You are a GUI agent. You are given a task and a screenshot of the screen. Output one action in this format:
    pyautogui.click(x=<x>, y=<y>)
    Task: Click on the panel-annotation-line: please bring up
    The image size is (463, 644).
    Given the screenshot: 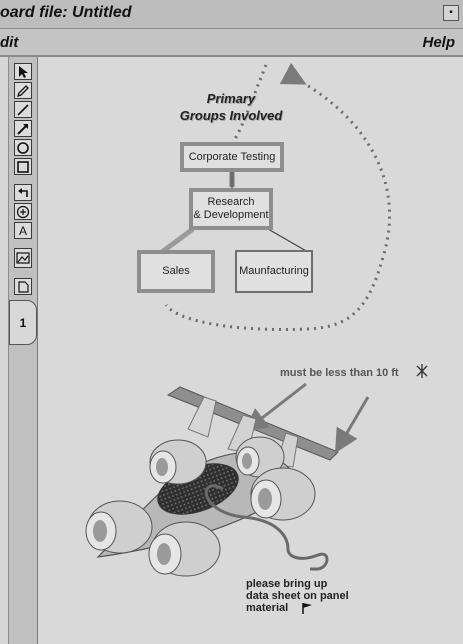 What is the action you would take?
    pyautogui.click(x=287, y=584)
    